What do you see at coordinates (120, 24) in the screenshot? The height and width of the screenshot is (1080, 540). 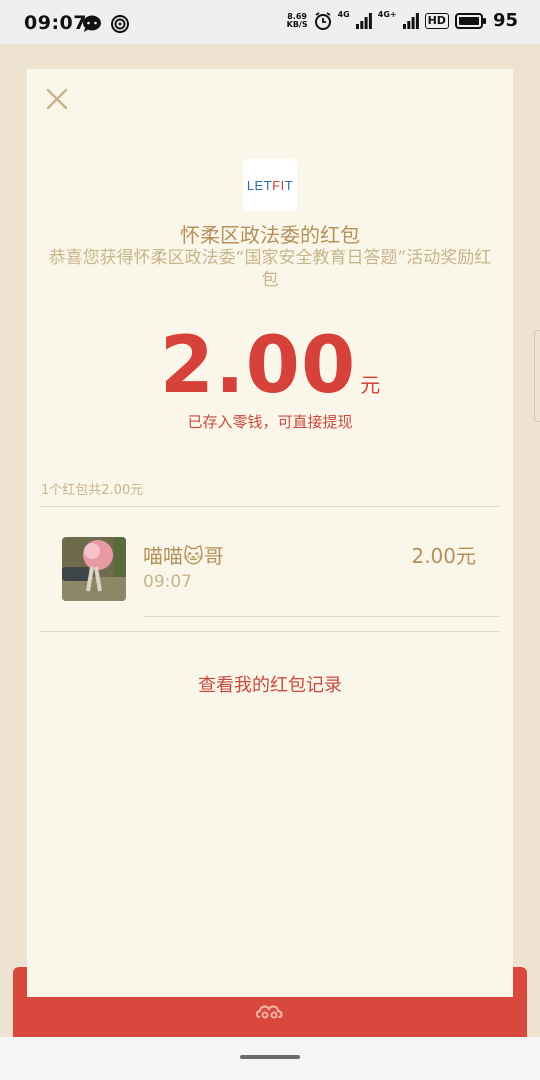 I see `hotspot-icon` at bounding box center [120, 24].